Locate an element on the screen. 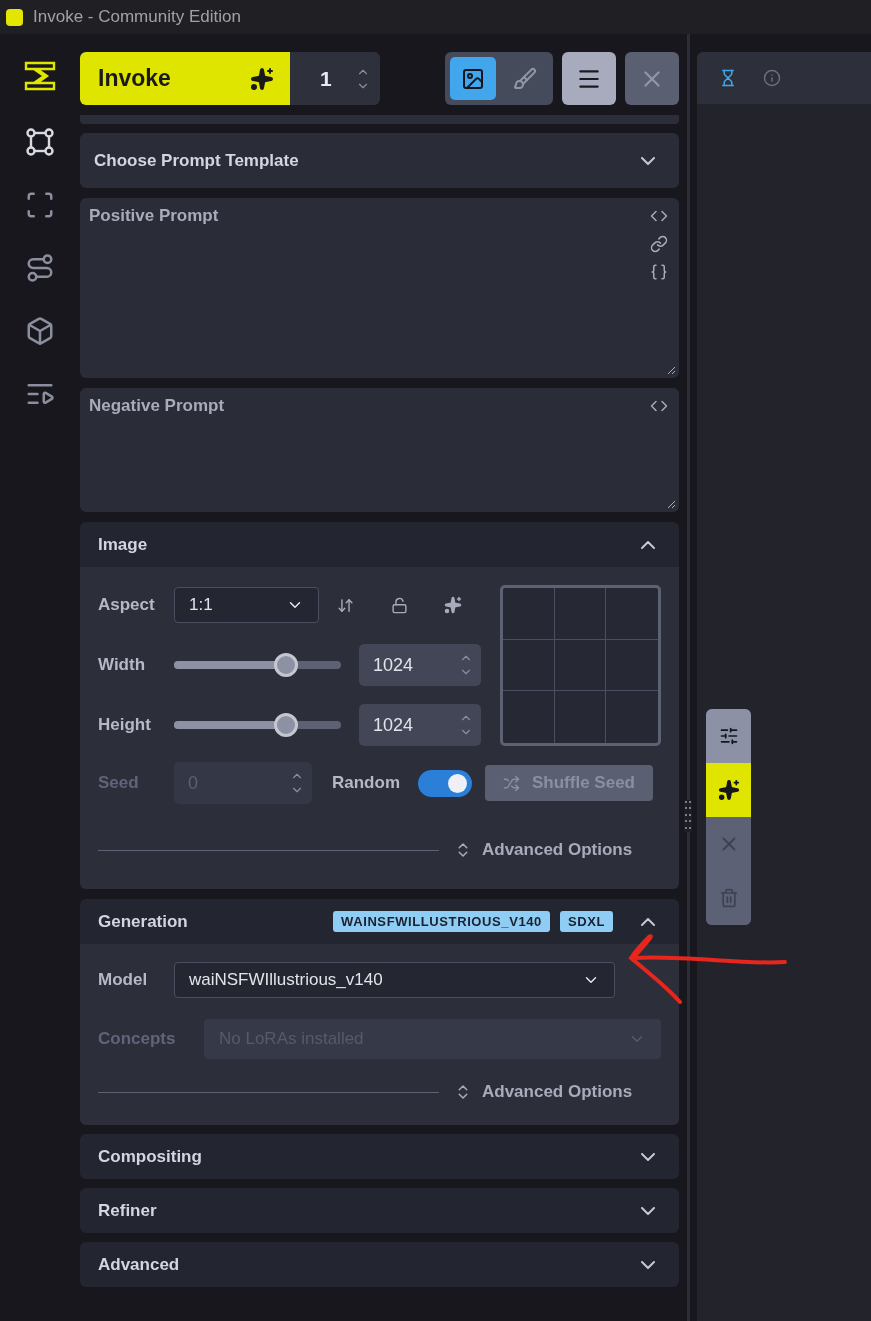 This screenshot has width=871, height=1321. view-button is located at coordinates (473, 78).